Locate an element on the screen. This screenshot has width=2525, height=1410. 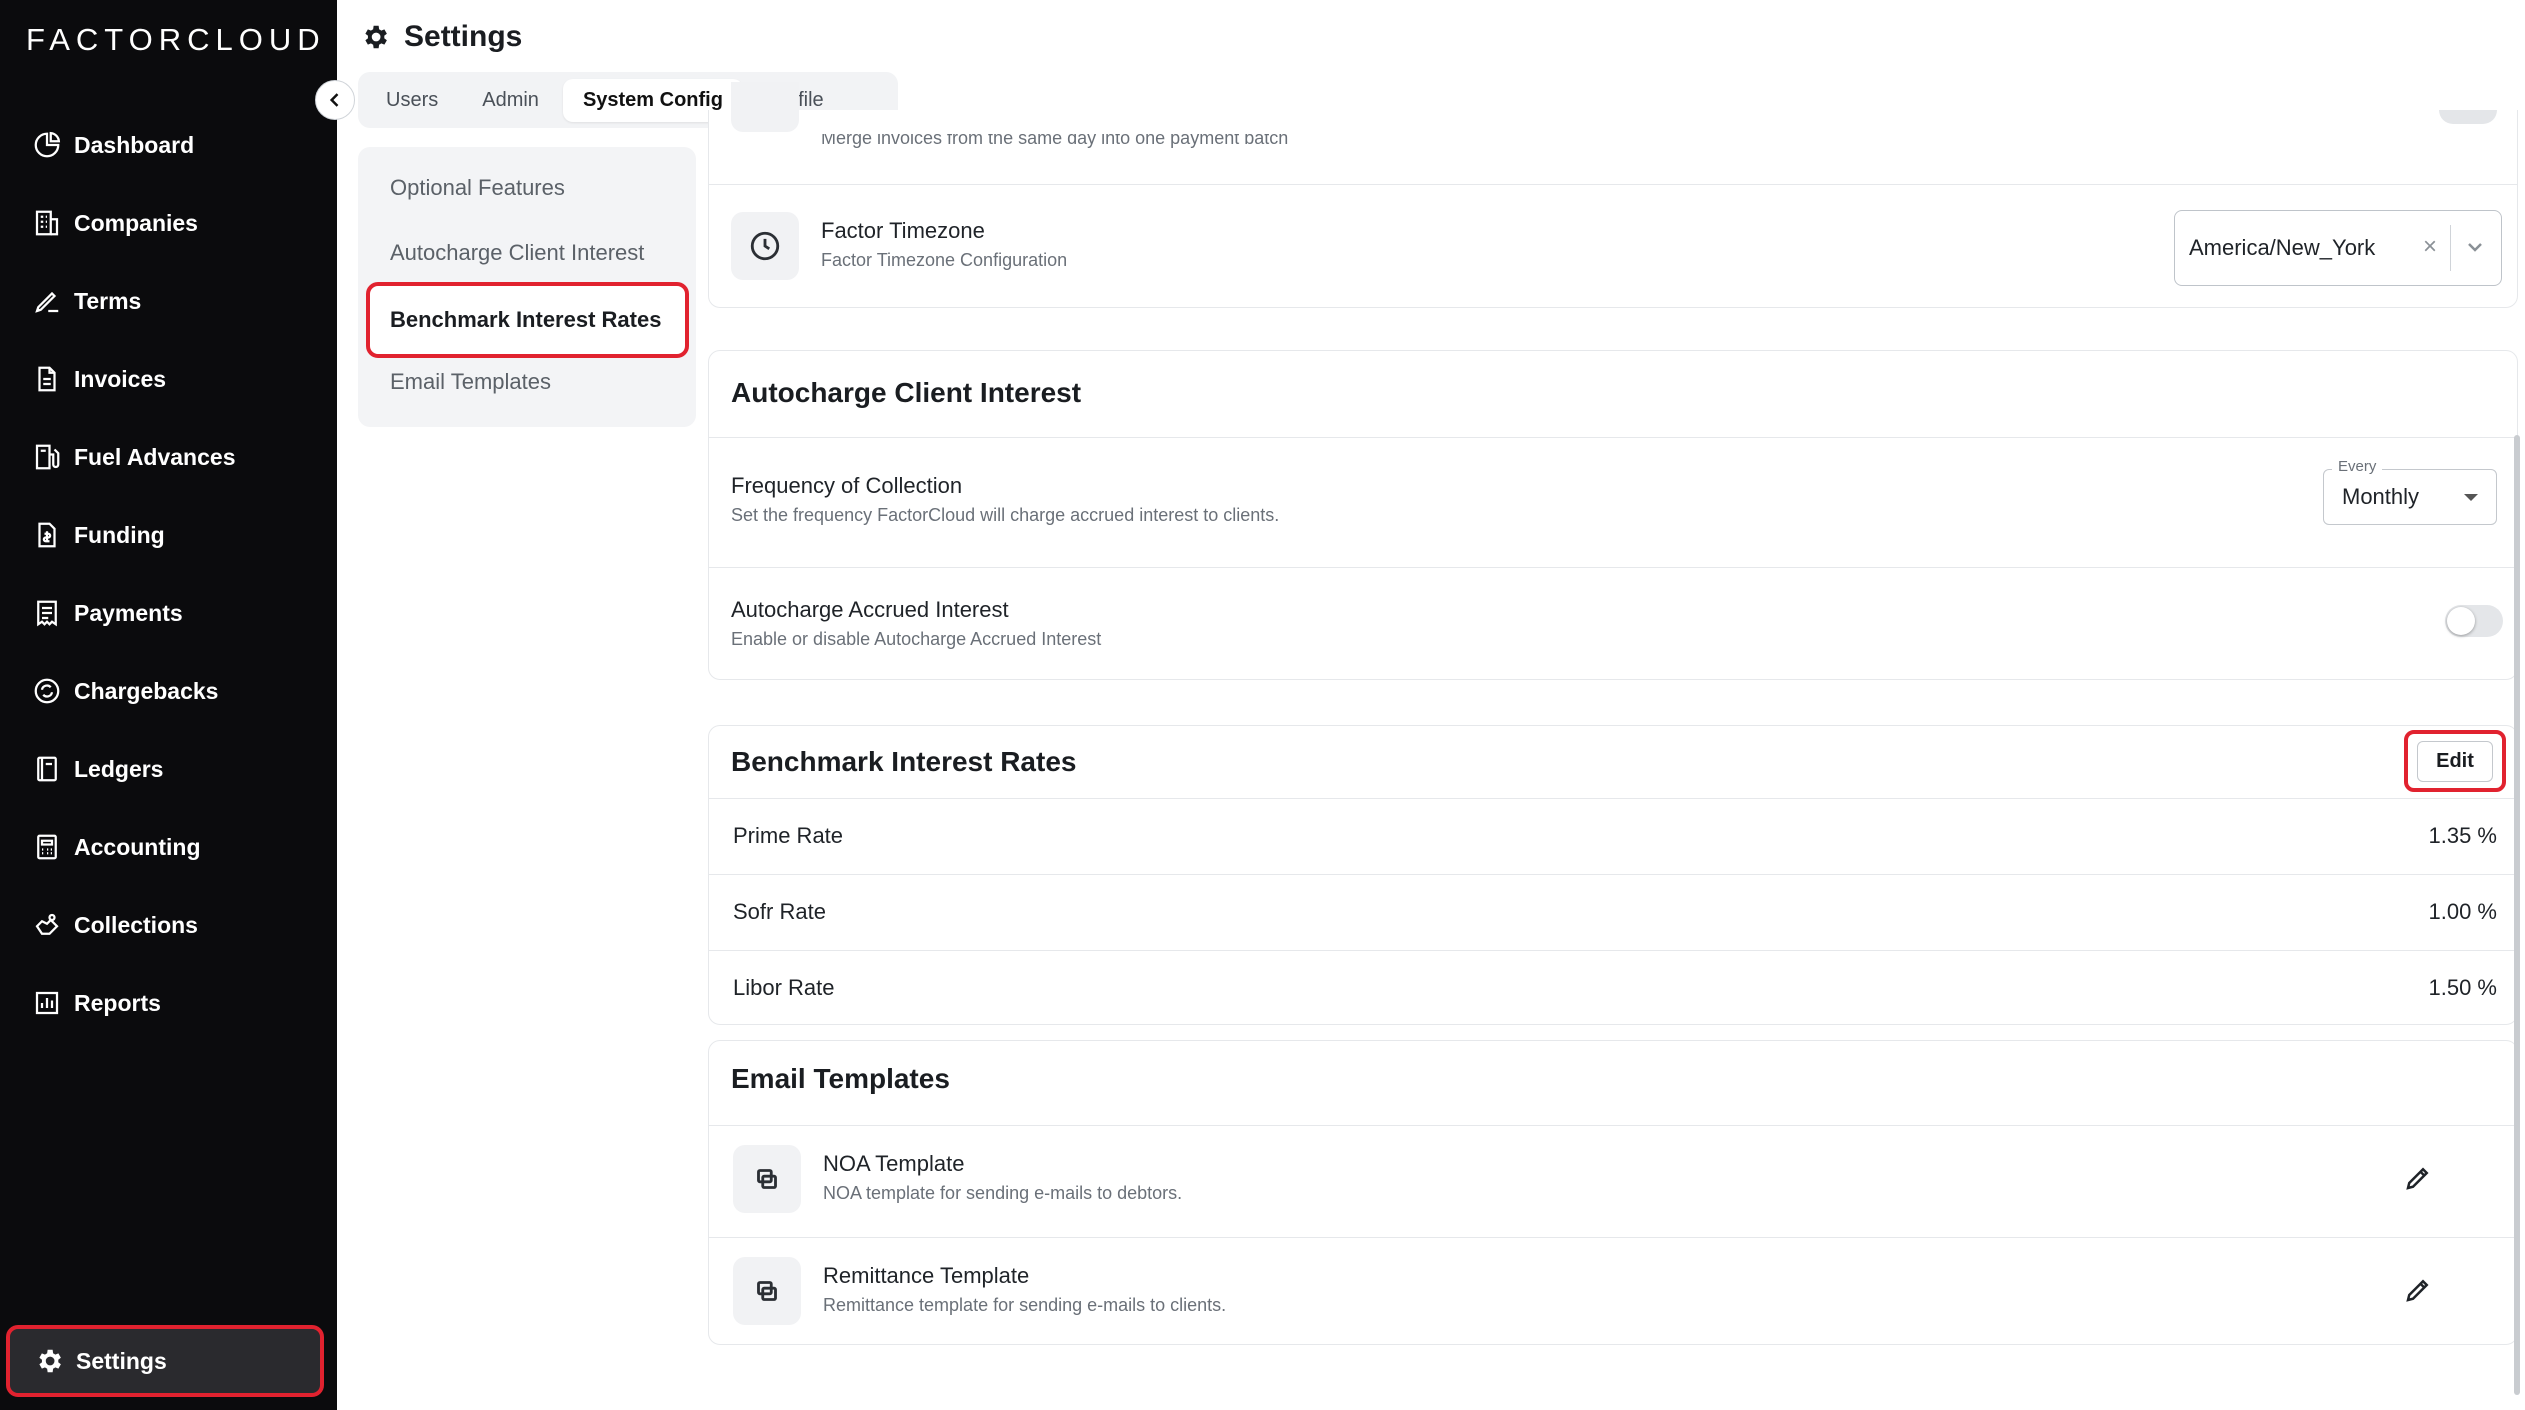
rate-value: 1.00 % is located at coordinates (2463, 911).